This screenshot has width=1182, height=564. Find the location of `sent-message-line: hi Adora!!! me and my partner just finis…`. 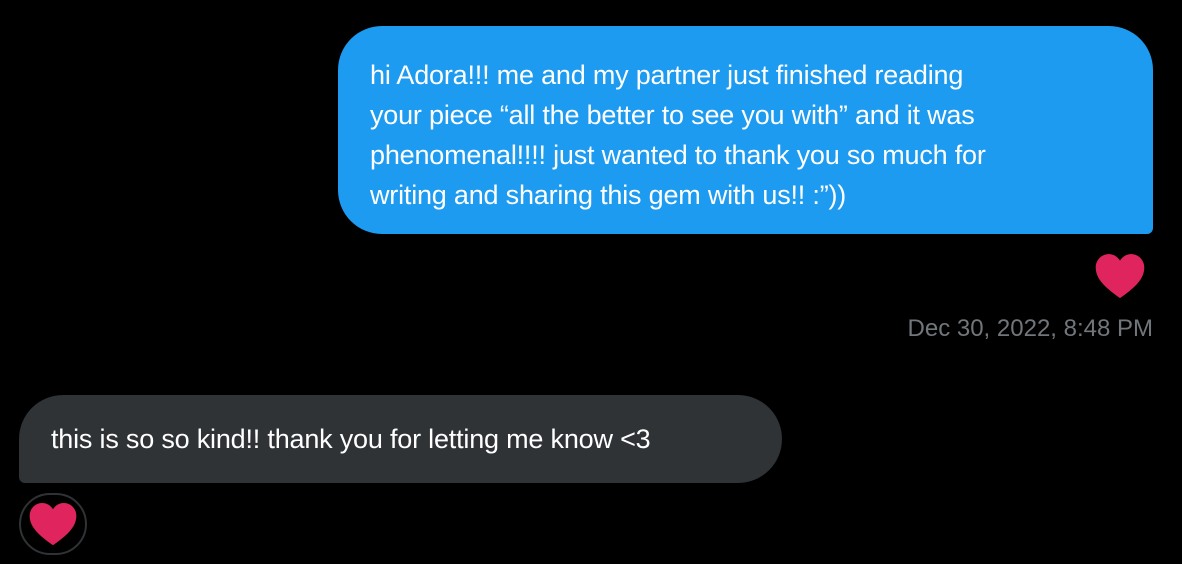

sent-message-line: hi Adora!!! me and my partner just finis… is located at coordinates (667, 75).